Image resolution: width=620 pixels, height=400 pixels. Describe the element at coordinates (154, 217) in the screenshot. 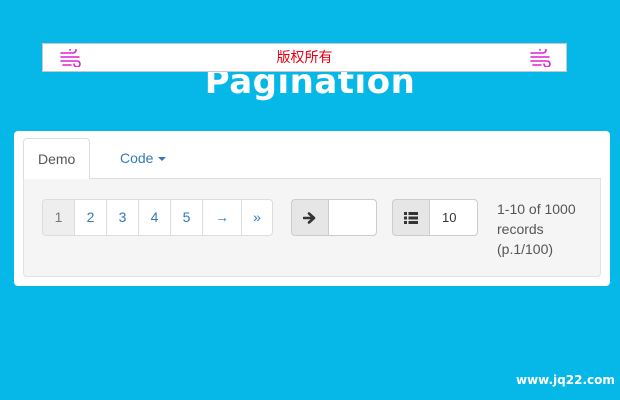

I see `page-button-4: 4` at that location.